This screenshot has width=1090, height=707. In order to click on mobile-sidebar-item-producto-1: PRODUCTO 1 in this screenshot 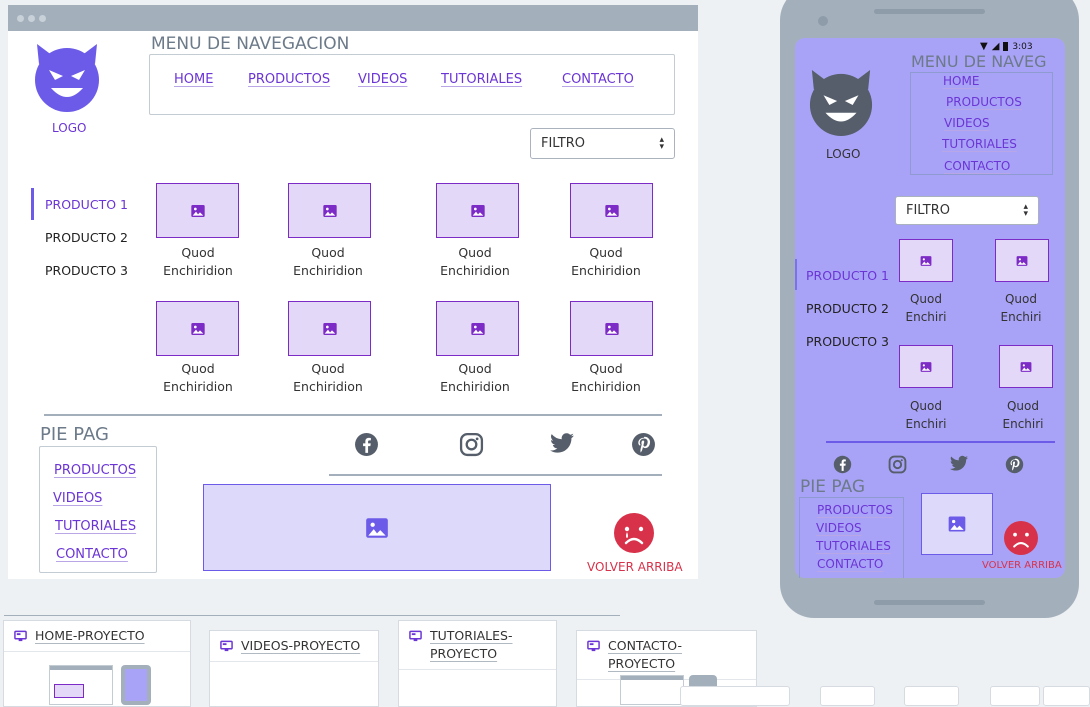, I will do `click(847, 275)`.